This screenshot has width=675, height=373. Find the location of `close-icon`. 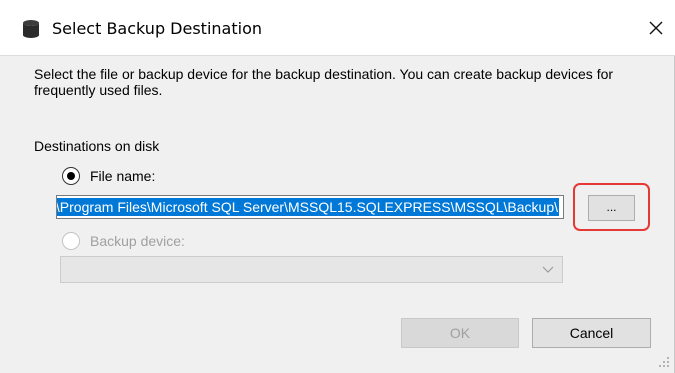

close-icon is located at coordinates (656, 28).